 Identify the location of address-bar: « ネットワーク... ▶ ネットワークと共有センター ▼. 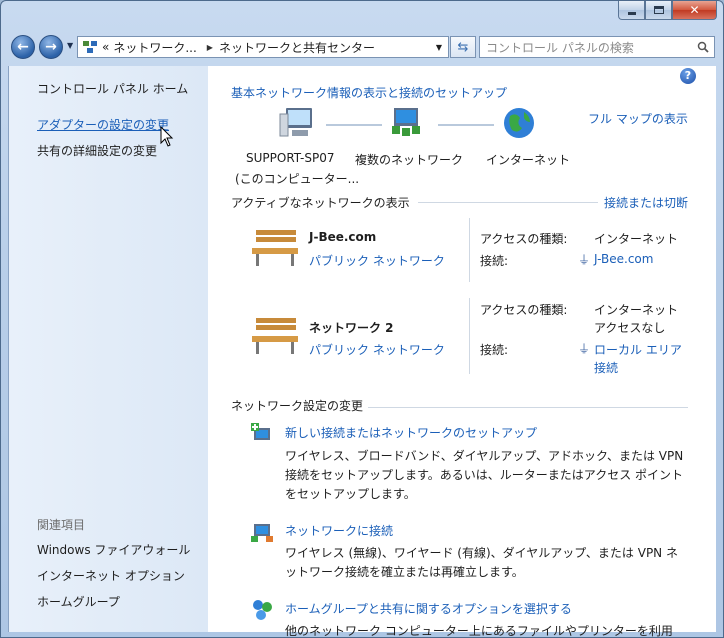
(263, 47).